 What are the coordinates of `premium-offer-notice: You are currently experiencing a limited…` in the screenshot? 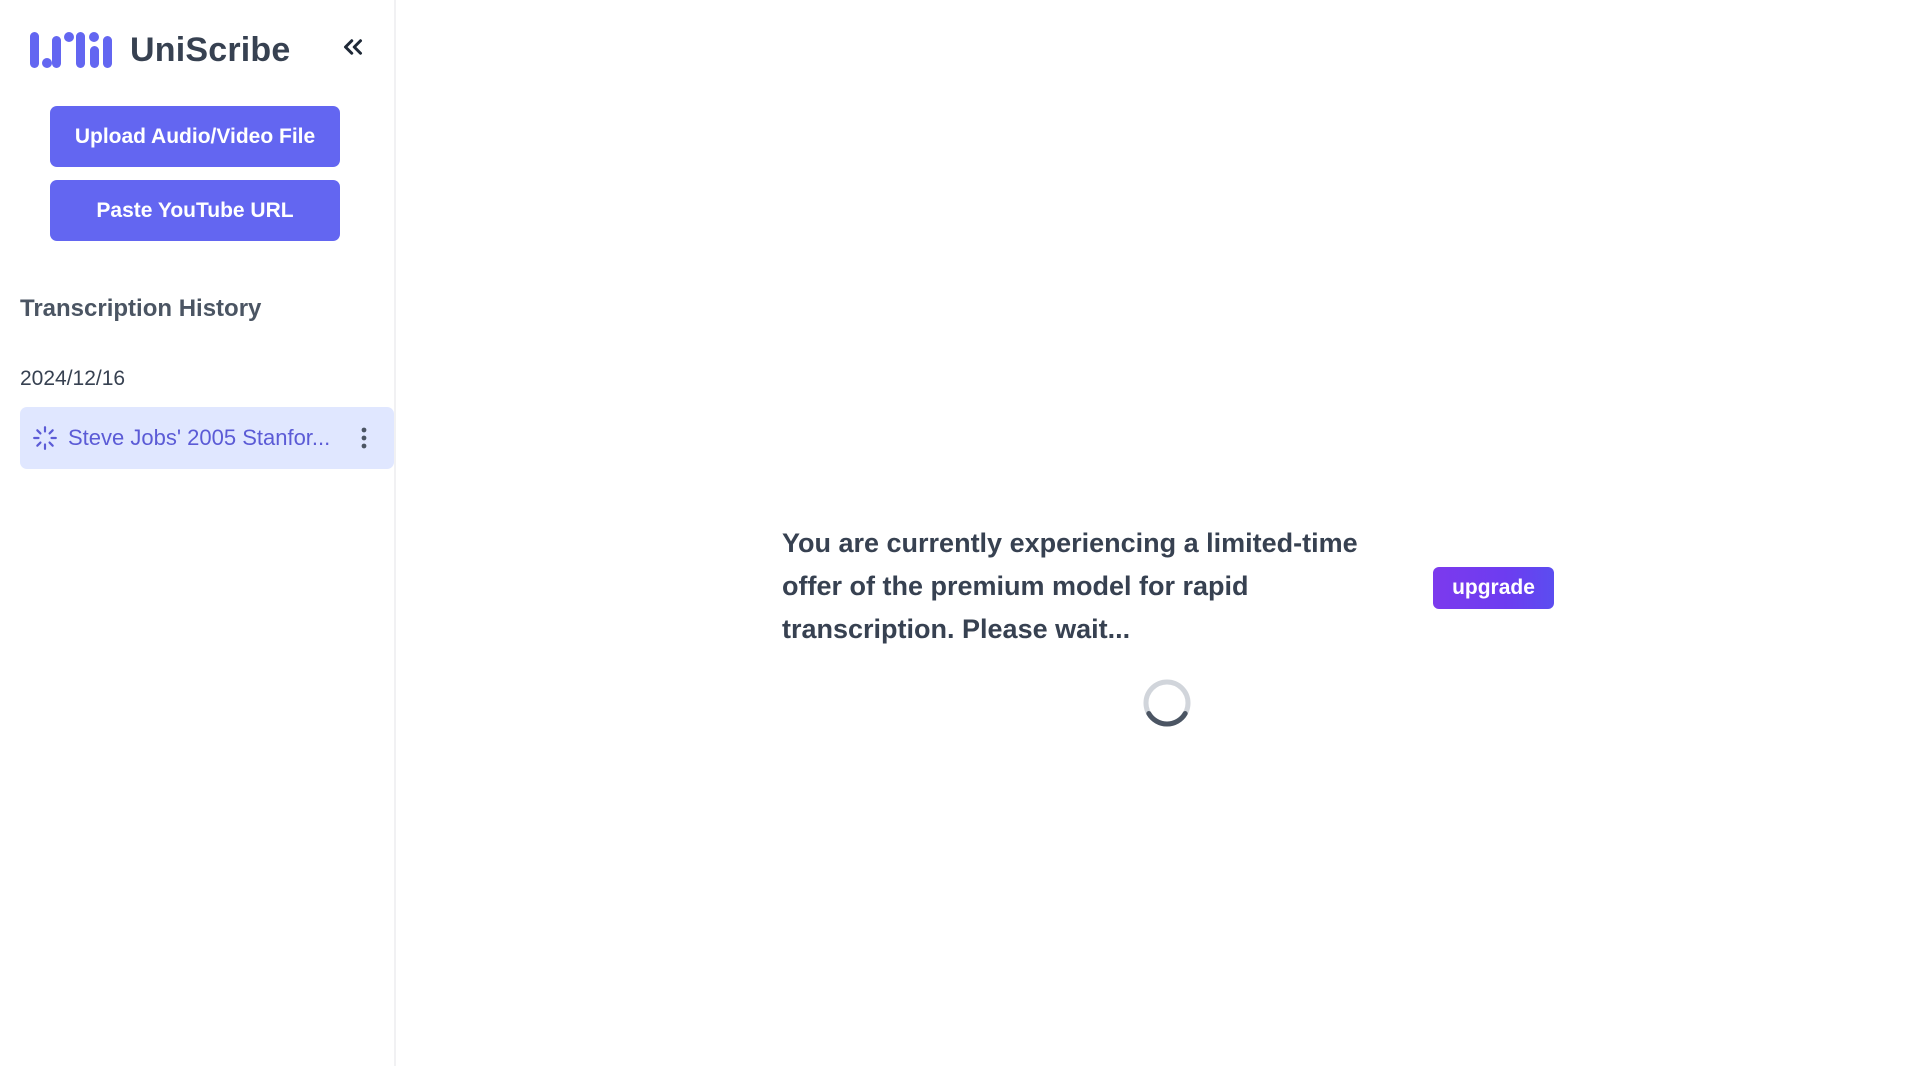 It's located at (1070, 586).